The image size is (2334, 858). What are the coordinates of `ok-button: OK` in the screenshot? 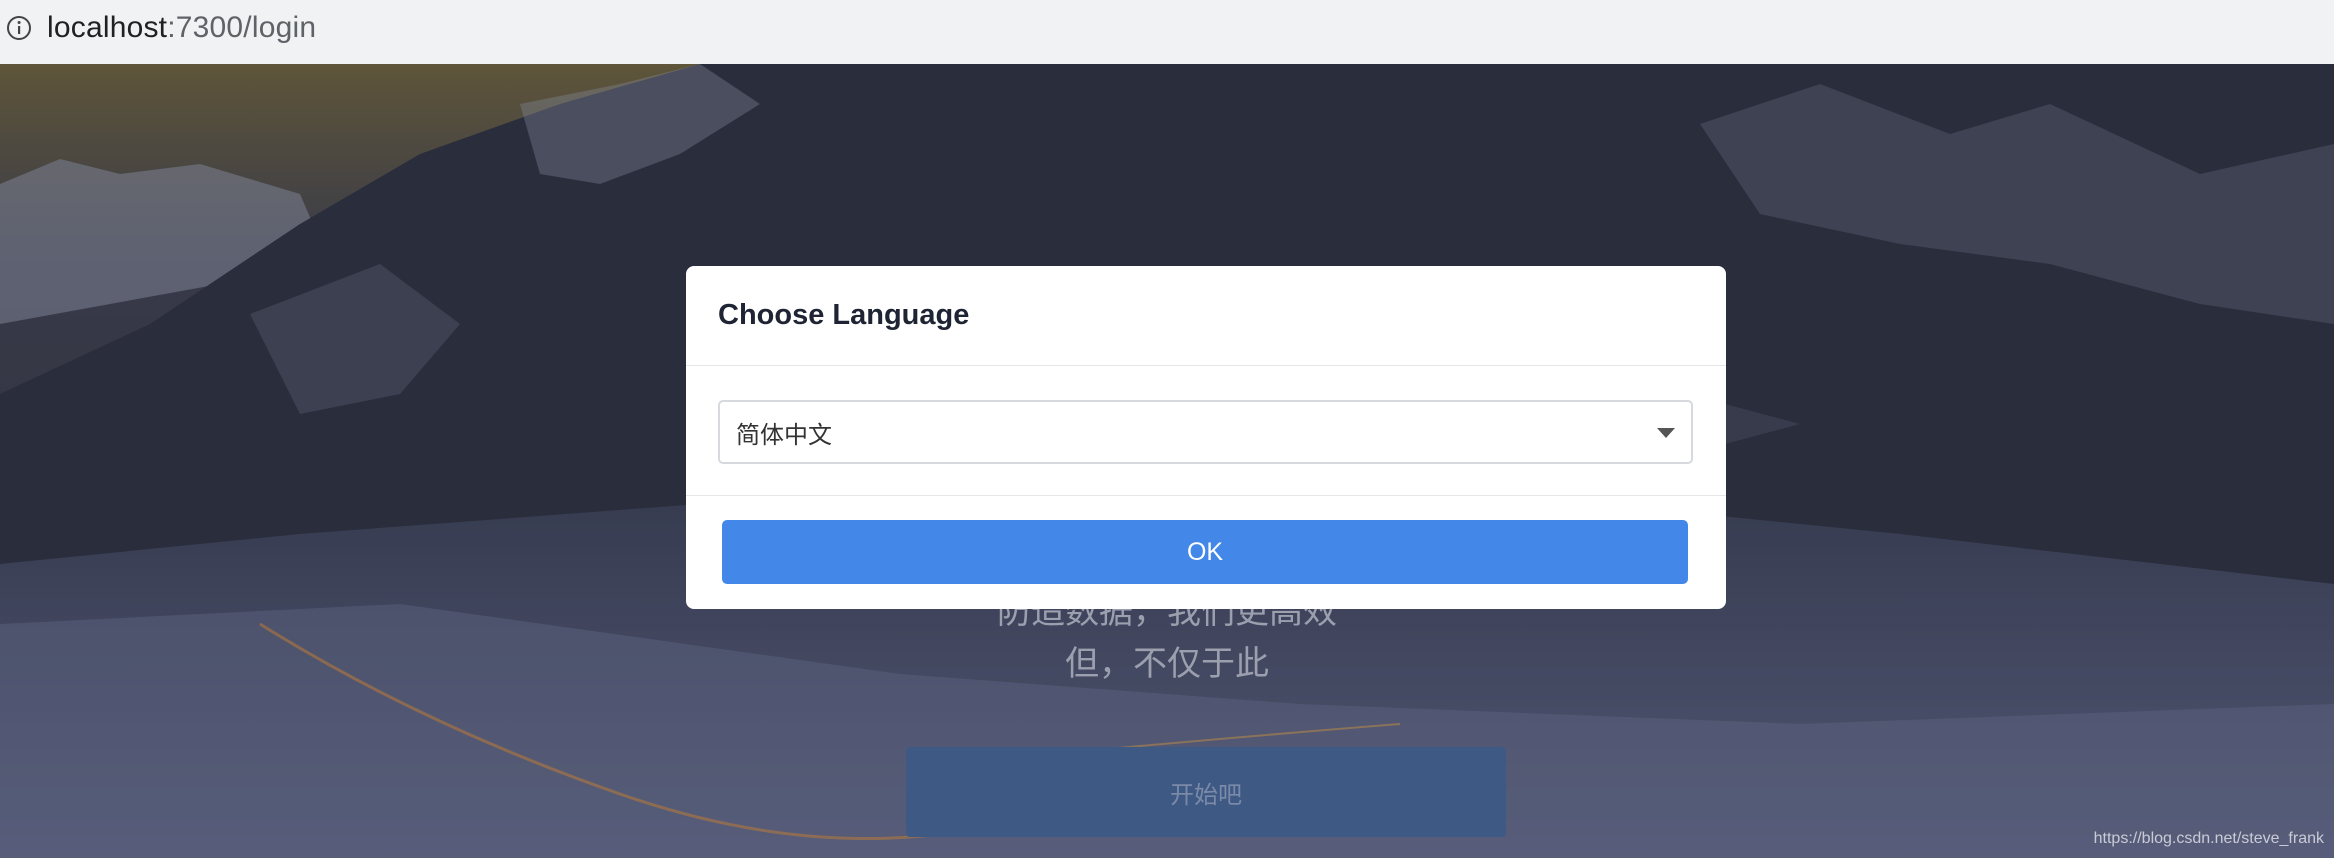 It's located at (1205, 552).